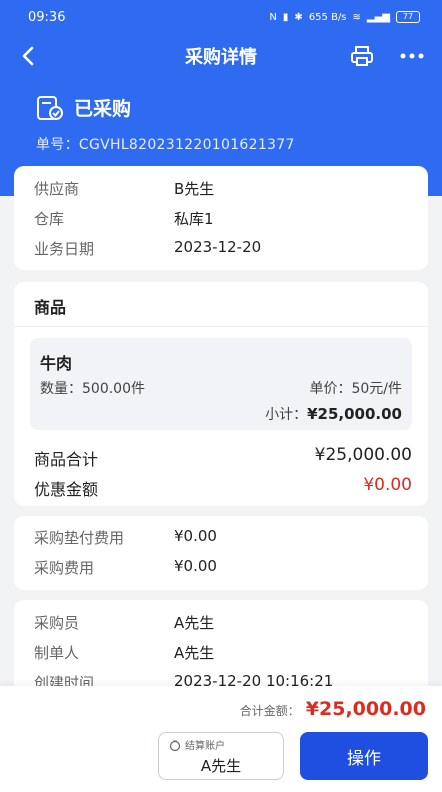 The height and width of the screenshot is (792, 442). What do you see at coordinates (194, 653) in the screenshot?
I see `creator-value: A先生` at bounding box center [194, 653].